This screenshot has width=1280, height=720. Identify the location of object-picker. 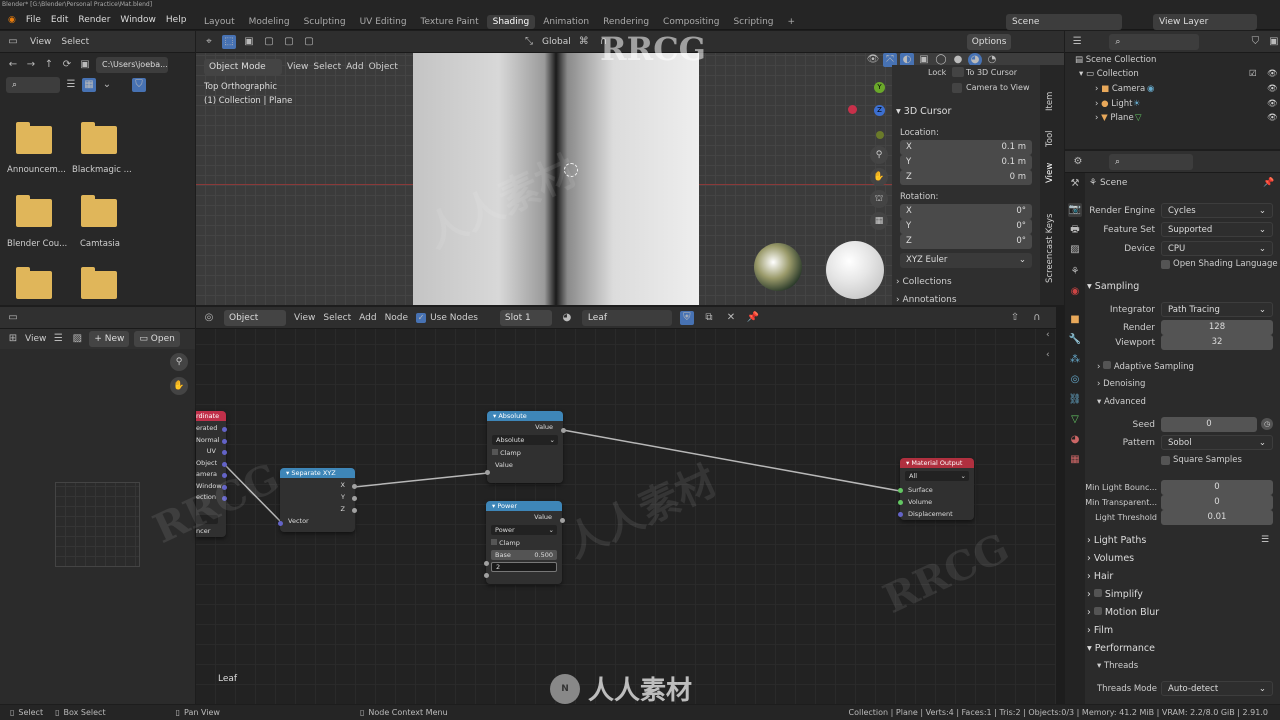
(207, 519).